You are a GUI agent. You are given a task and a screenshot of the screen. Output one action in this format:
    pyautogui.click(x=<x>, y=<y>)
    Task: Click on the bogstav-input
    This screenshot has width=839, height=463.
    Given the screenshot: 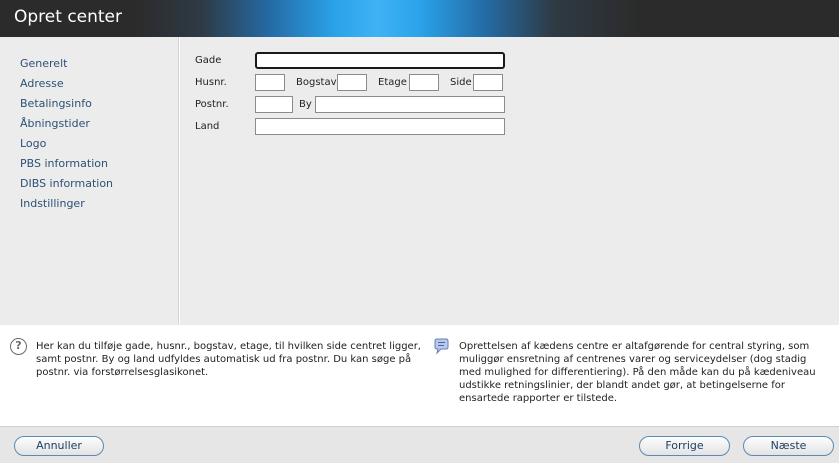 What is the action you would take?
    pyautogui.click(x=352, y=82)
    